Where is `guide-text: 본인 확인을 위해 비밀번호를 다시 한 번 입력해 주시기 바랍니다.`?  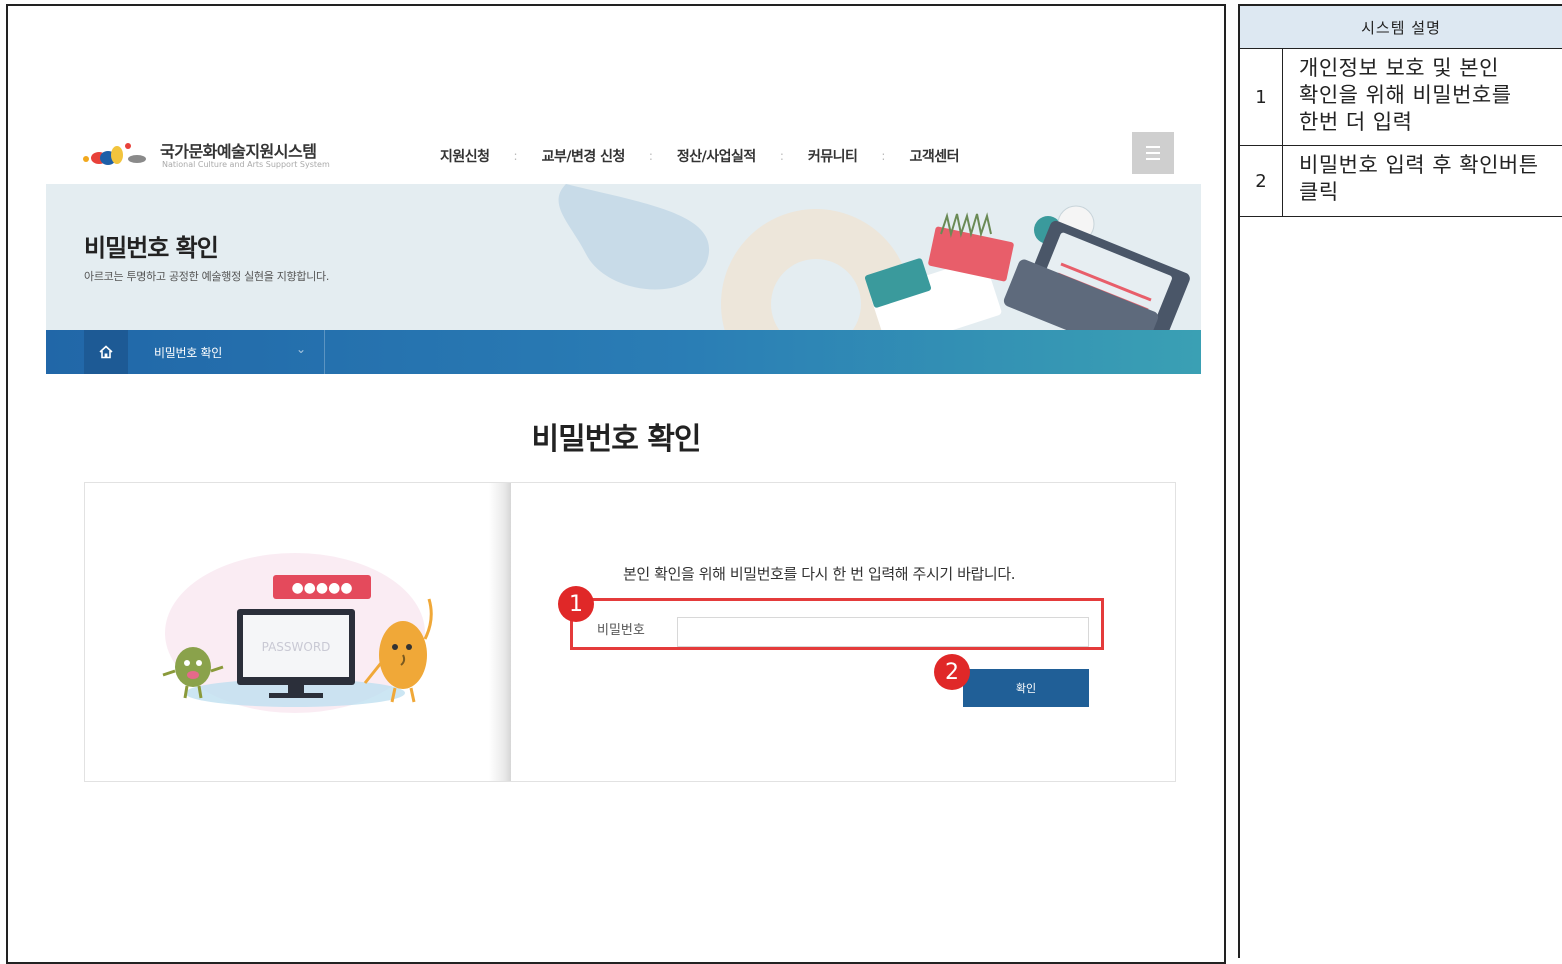
guide-text: 본인 확인을 위해 비밀번호를 다시 한 번 입력해 주시기 바랍니다. is located at coordinates (819, 574).